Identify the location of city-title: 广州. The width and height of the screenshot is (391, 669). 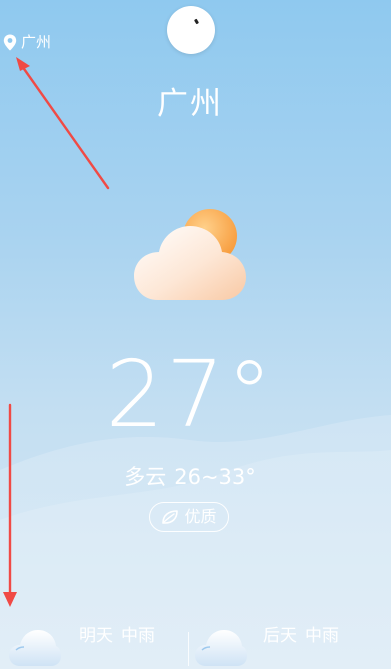
(190, 104).